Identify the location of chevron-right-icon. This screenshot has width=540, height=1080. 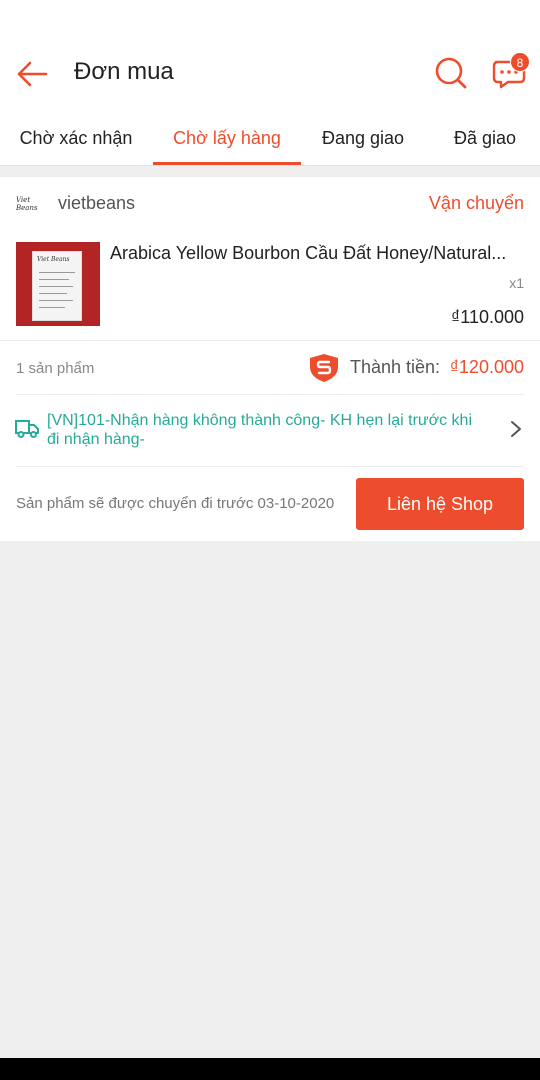
(516, 429).